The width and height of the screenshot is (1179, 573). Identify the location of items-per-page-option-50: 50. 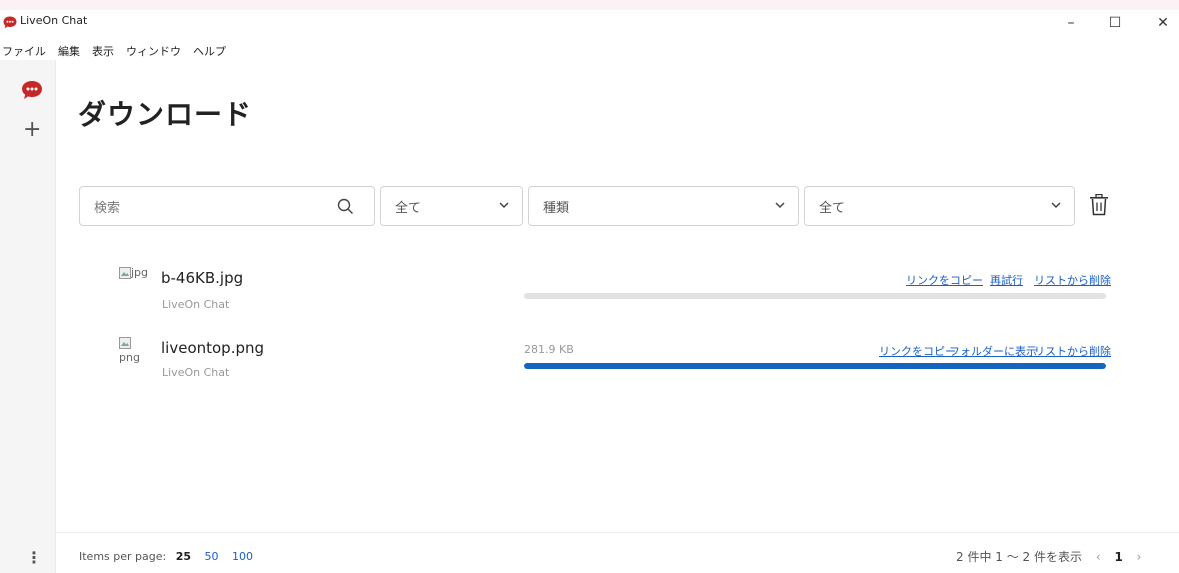
(212, 556).